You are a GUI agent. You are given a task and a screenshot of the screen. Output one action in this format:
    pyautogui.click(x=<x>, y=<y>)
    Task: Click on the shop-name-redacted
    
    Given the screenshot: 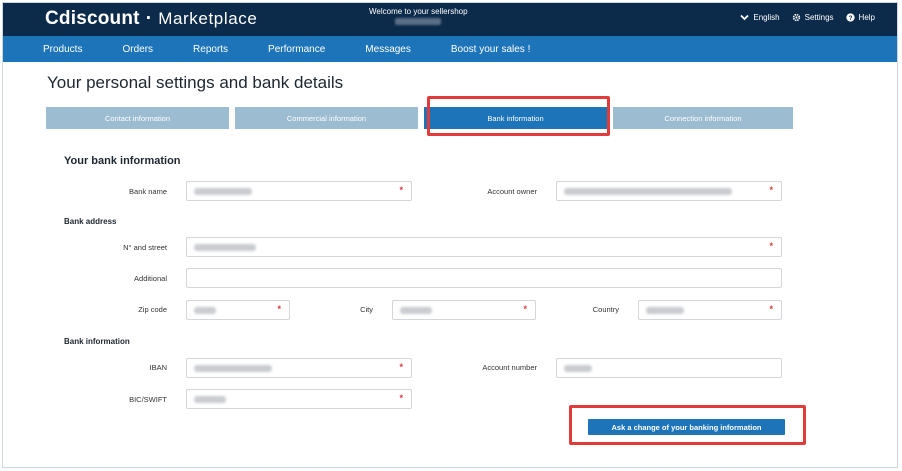 What is the action you would take?
    pyautogui.click(x=418, y=21)
    